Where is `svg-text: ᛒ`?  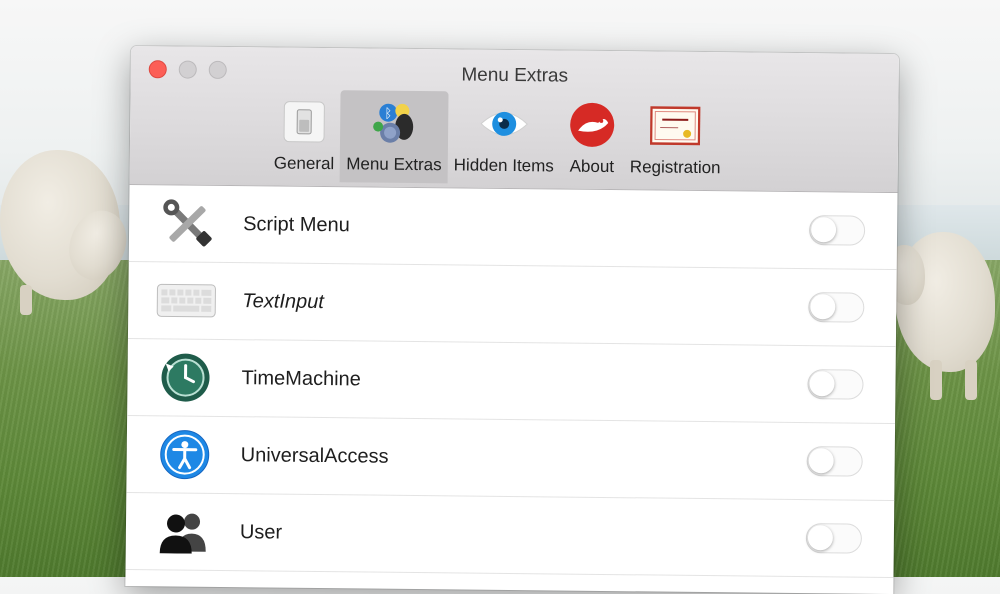
svg-text: ᛒ is located at coordinates (389, 114).